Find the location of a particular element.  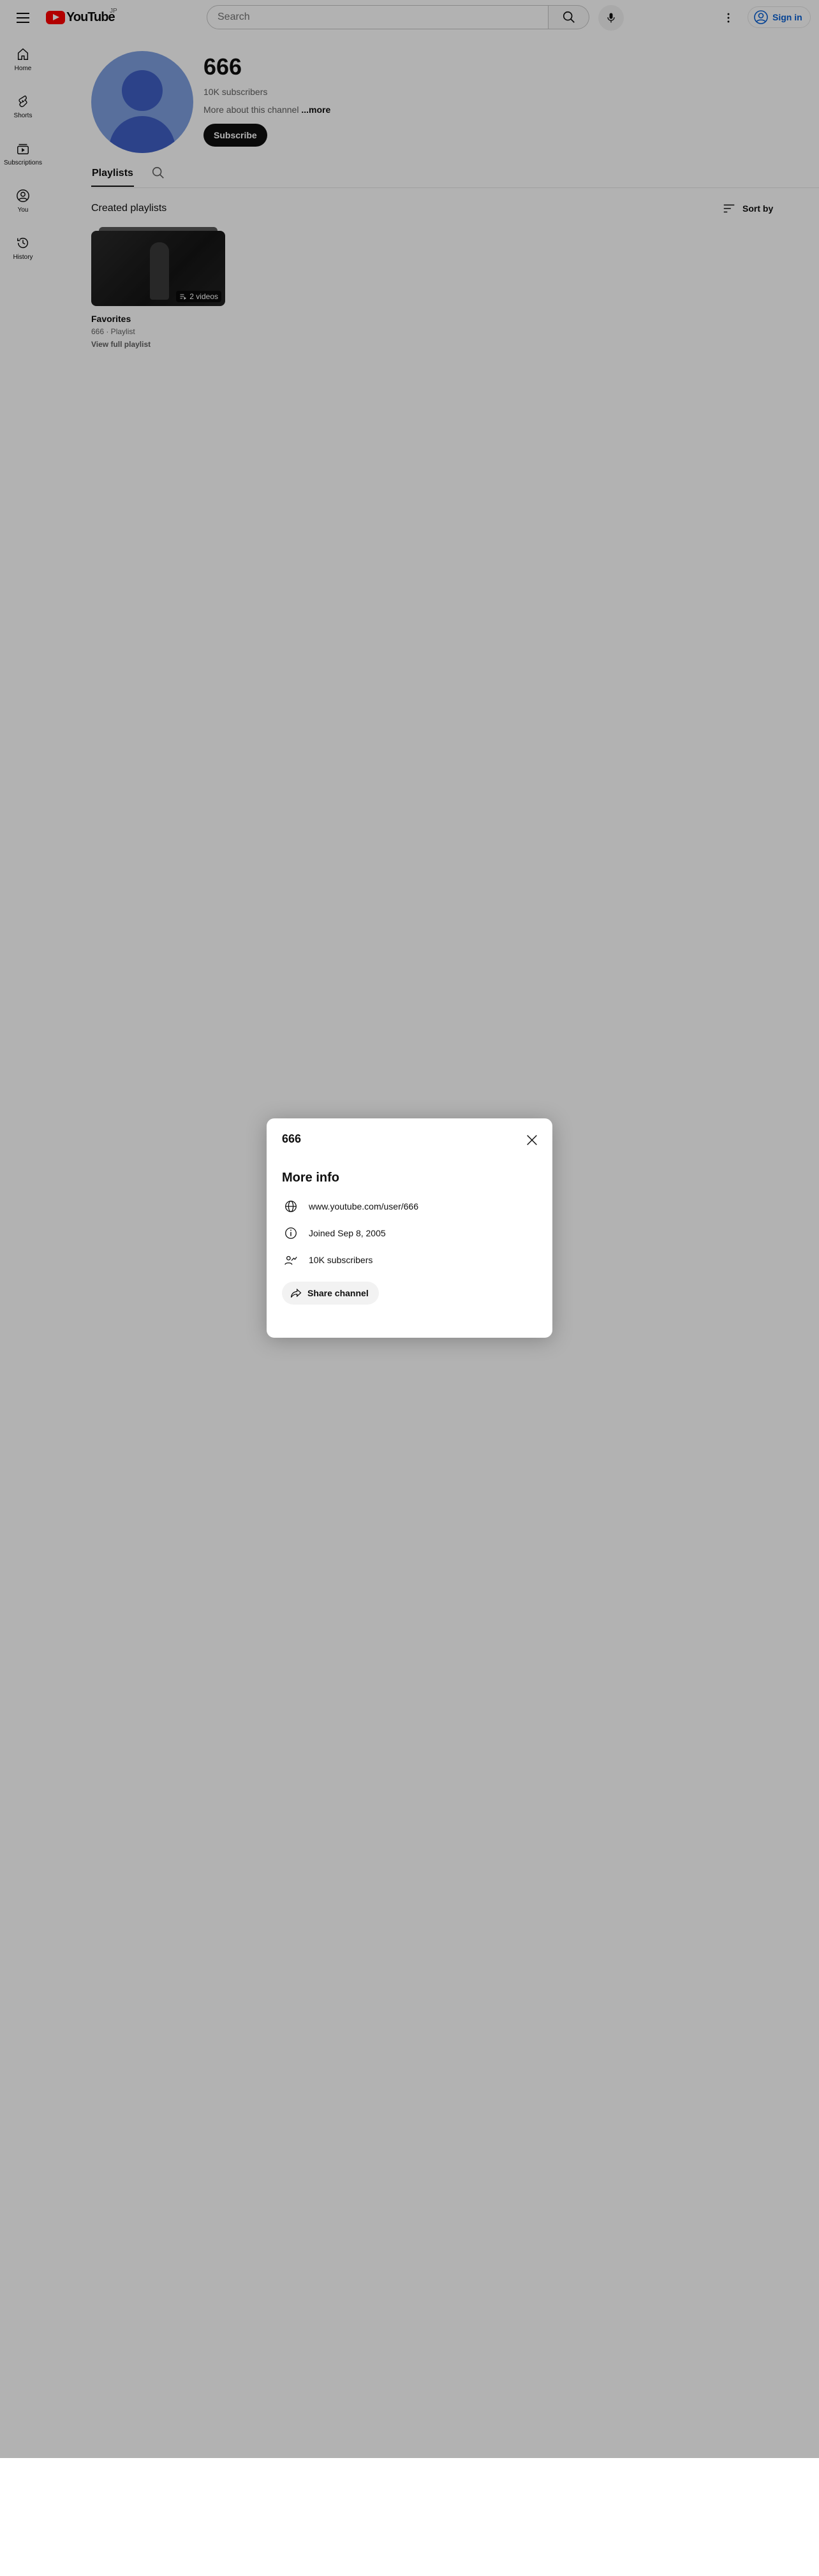

close-icon is located at coordinates (532, 1140).